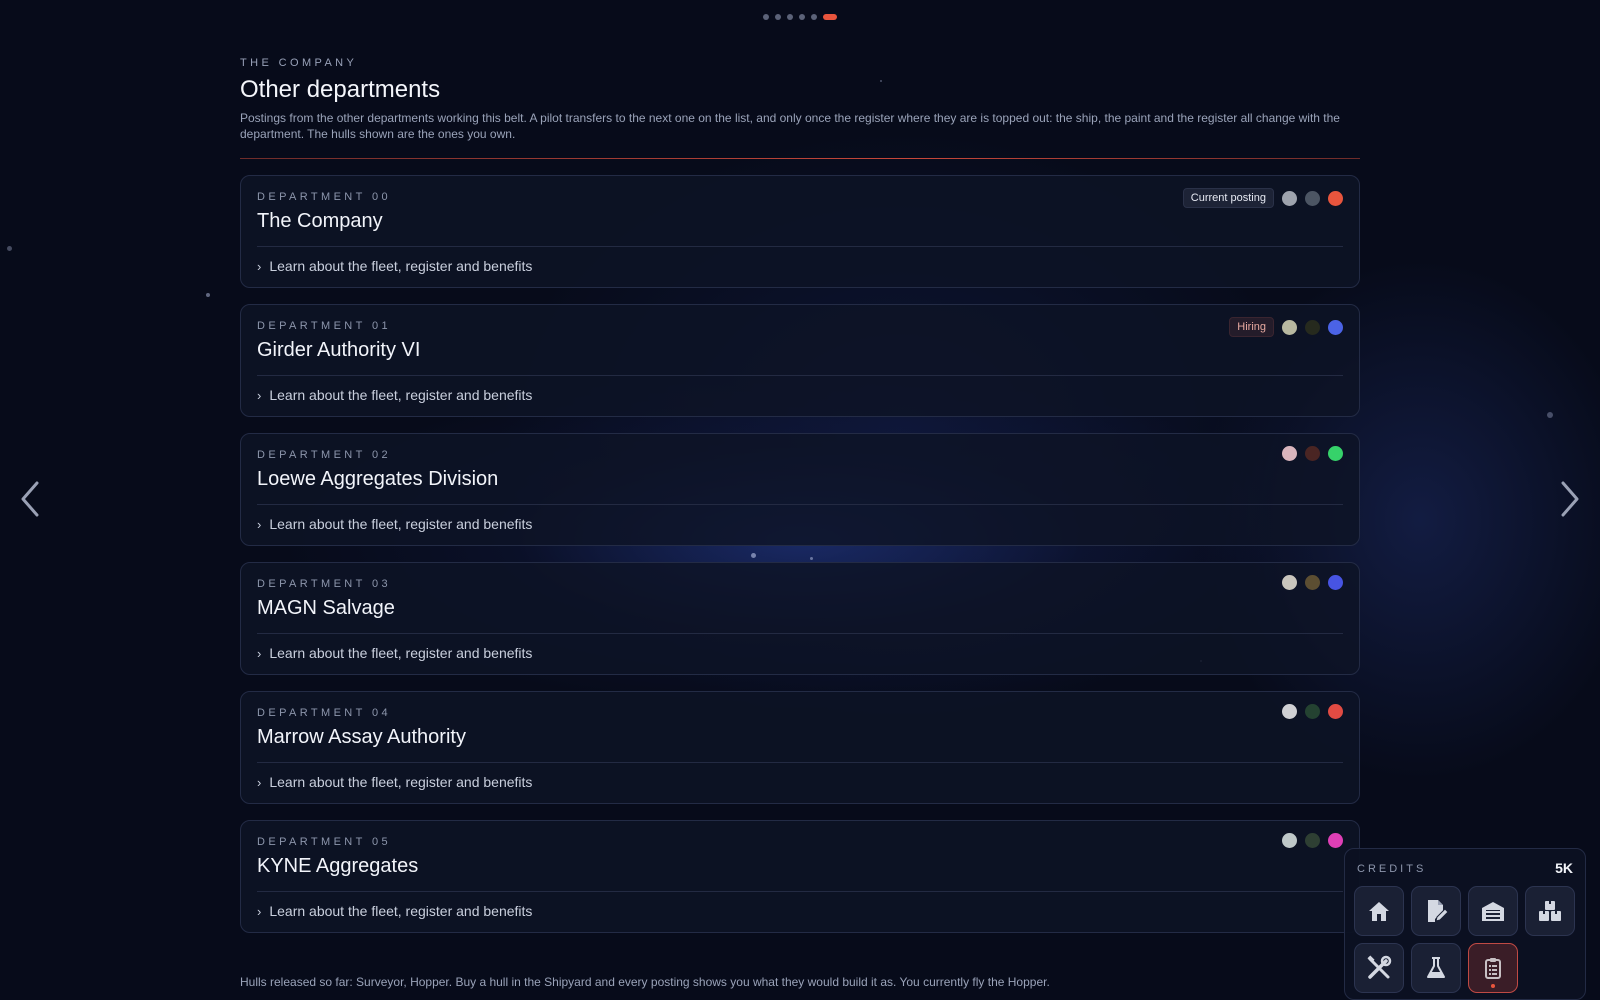 The height and width of the screenshot is (1000, 1600). I want to click on credits-value: 5K, so click(1564, 868).